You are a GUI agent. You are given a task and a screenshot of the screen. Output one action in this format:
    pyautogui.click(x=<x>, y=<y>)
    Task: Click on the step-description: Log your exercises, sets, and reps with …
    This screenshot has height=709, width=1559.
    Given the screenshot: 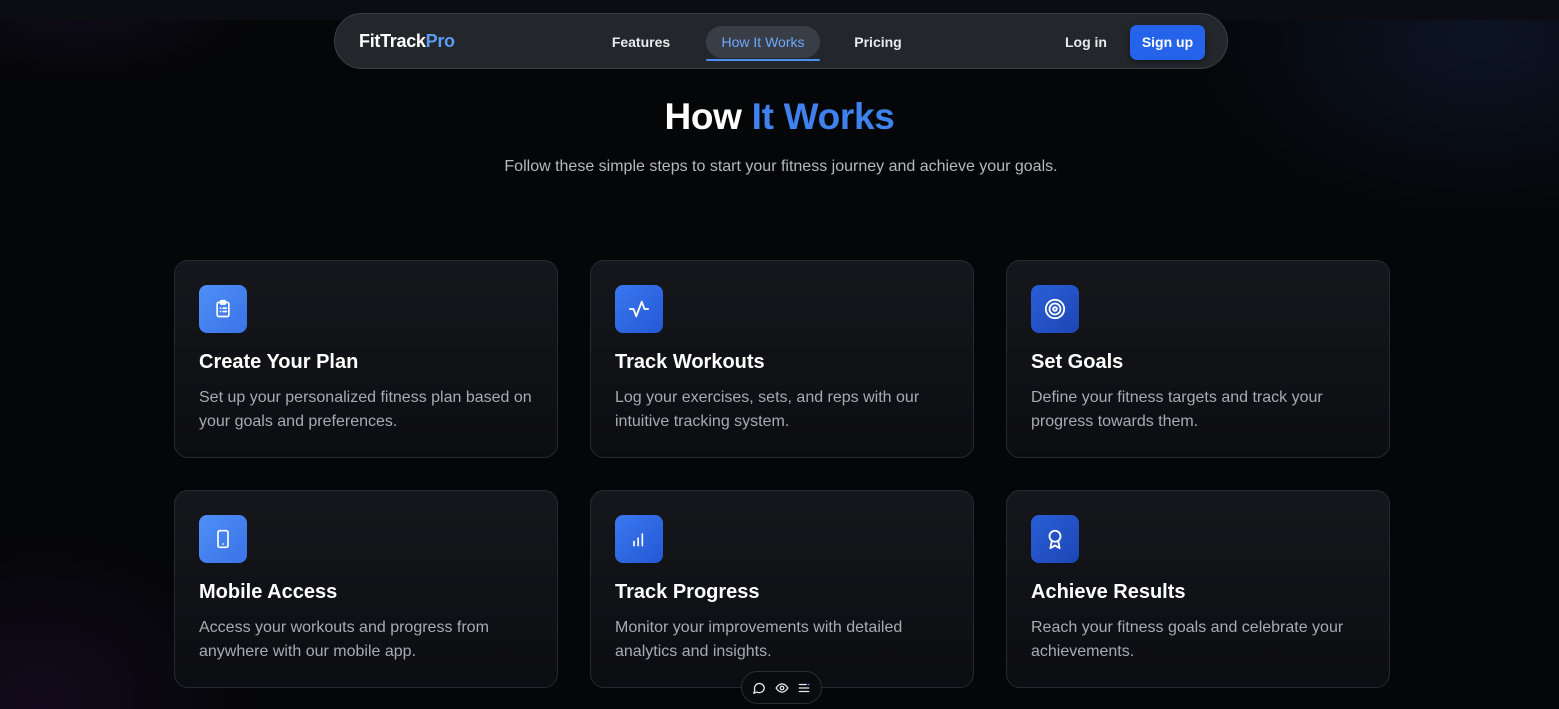 What is the action you would take?
    pyautogui.click(x=767, y=409)
    